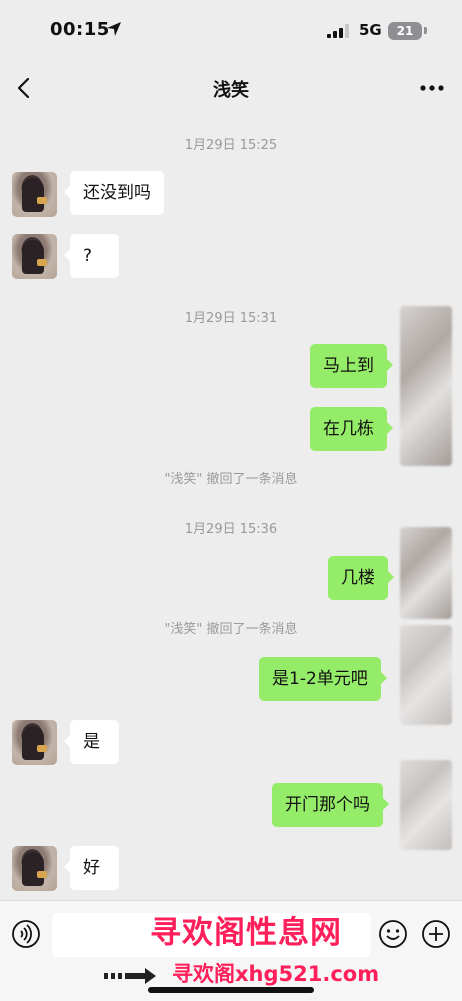 The height and width of the screenshot is (1001, 462). I want to click on plus-circle-icon, so click(436, 934).